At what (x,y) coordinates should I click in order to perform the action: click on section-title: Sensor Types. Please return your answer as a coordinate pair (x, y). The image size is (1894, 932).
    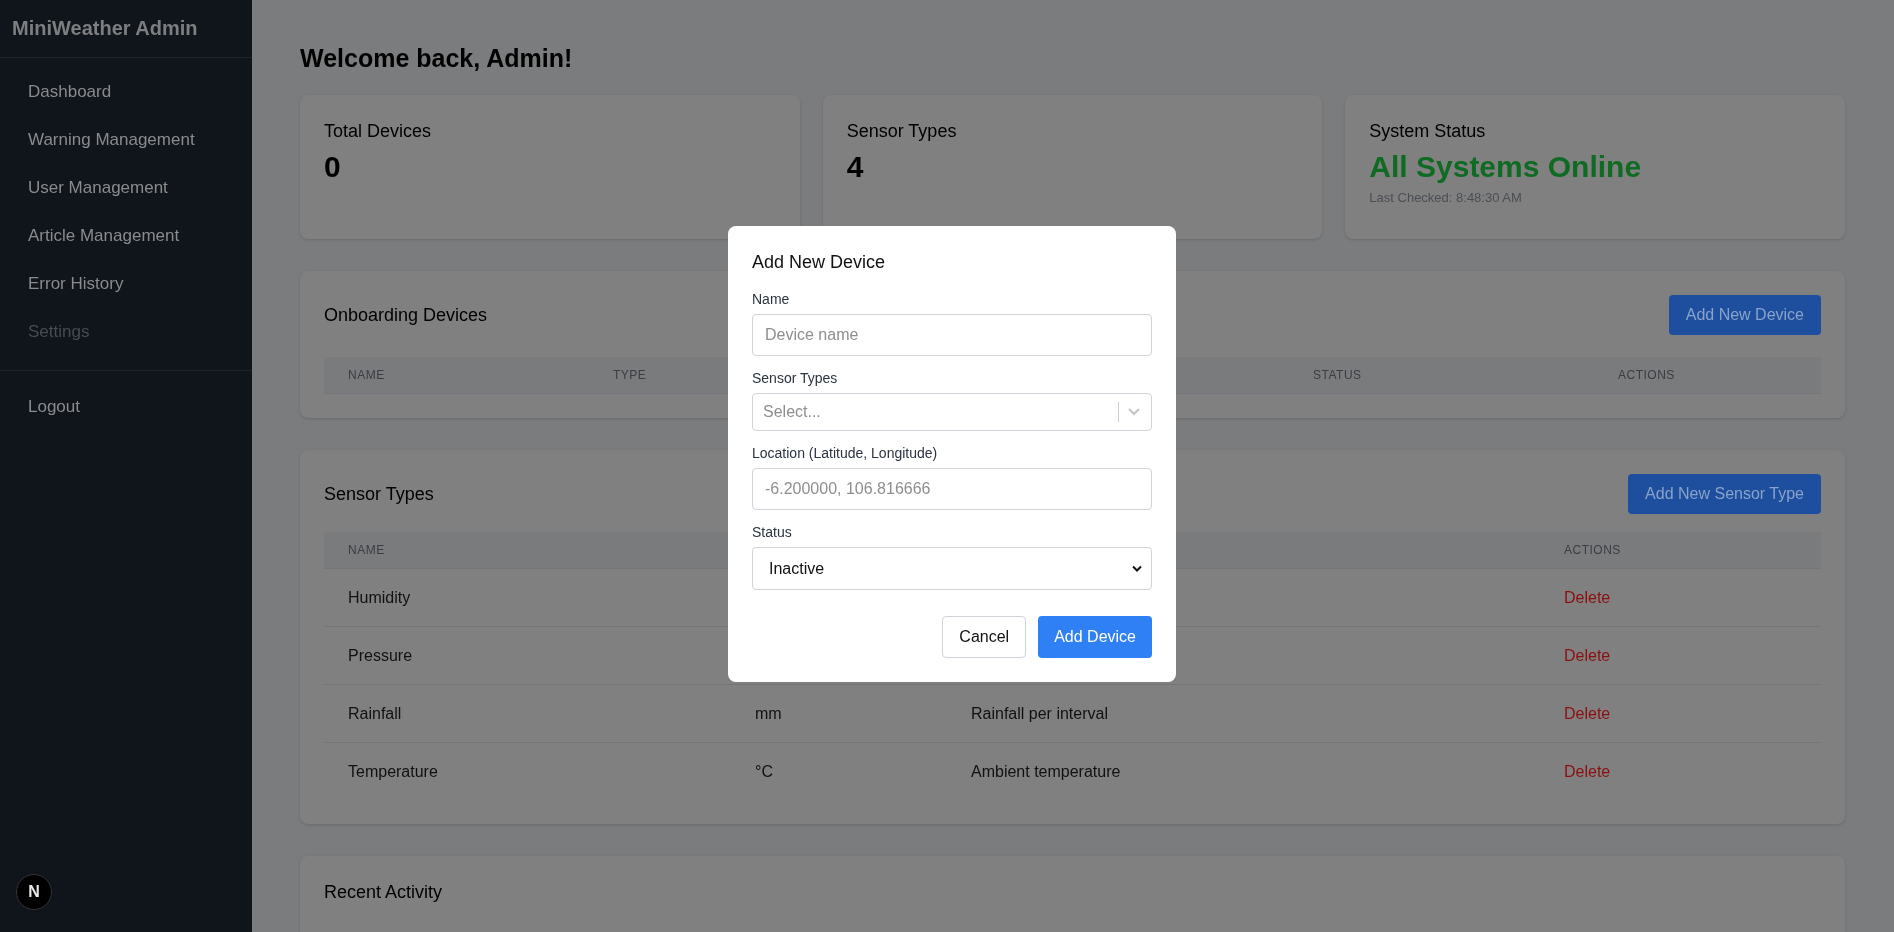
    Looking at the image, I should click on (379, 494).